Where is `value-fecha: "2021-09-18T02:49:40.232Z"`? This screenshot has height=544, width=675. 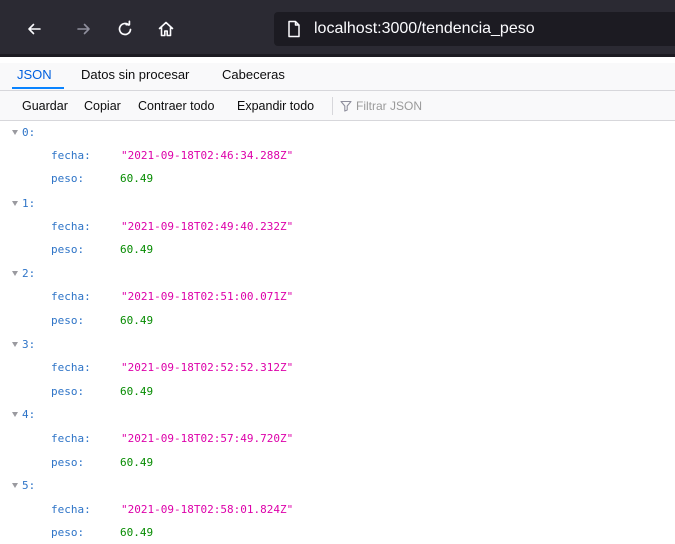 value-fecha: "2021-09-18T02:49:40.232Z" is located at coordinates (207, 226).